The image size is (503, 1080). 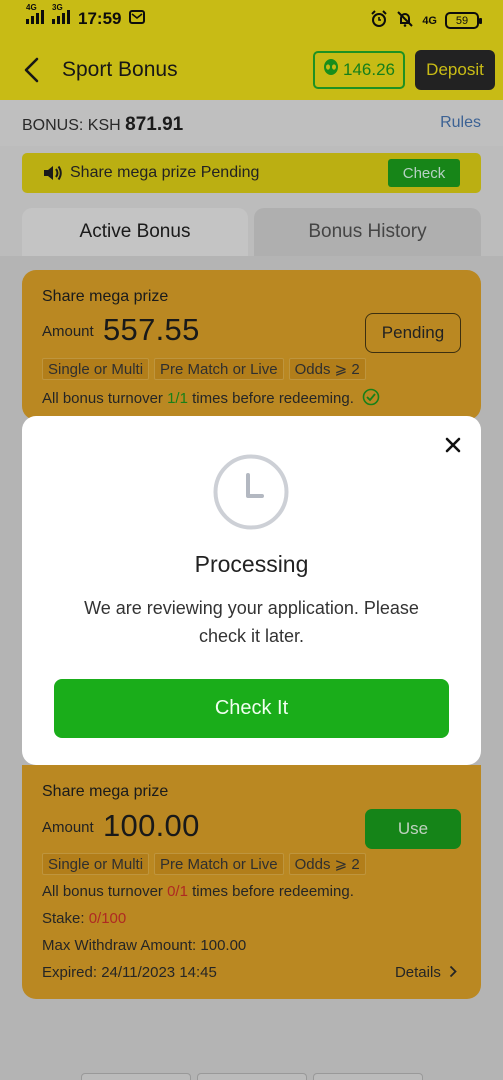 What do you see at coordinates (251, 564) in the screenshot?
I see `dialog-title: Processing` at bounding box center [251, 564].